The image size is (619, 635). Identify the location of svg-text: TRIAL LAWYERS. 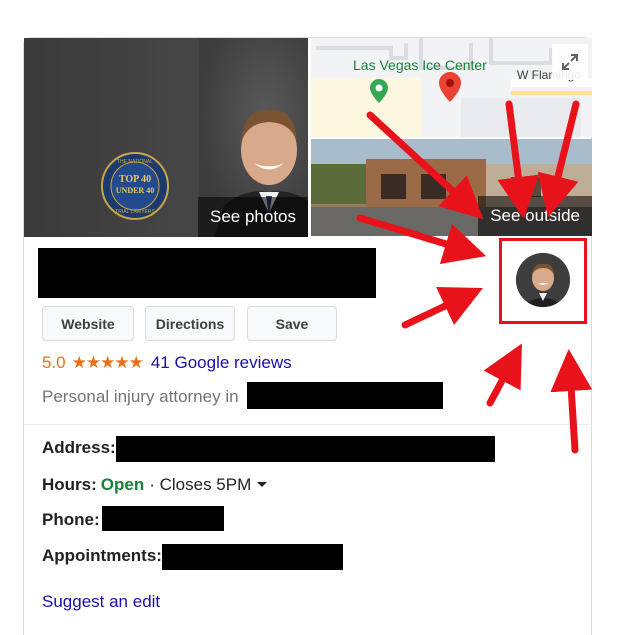
(135, 212).